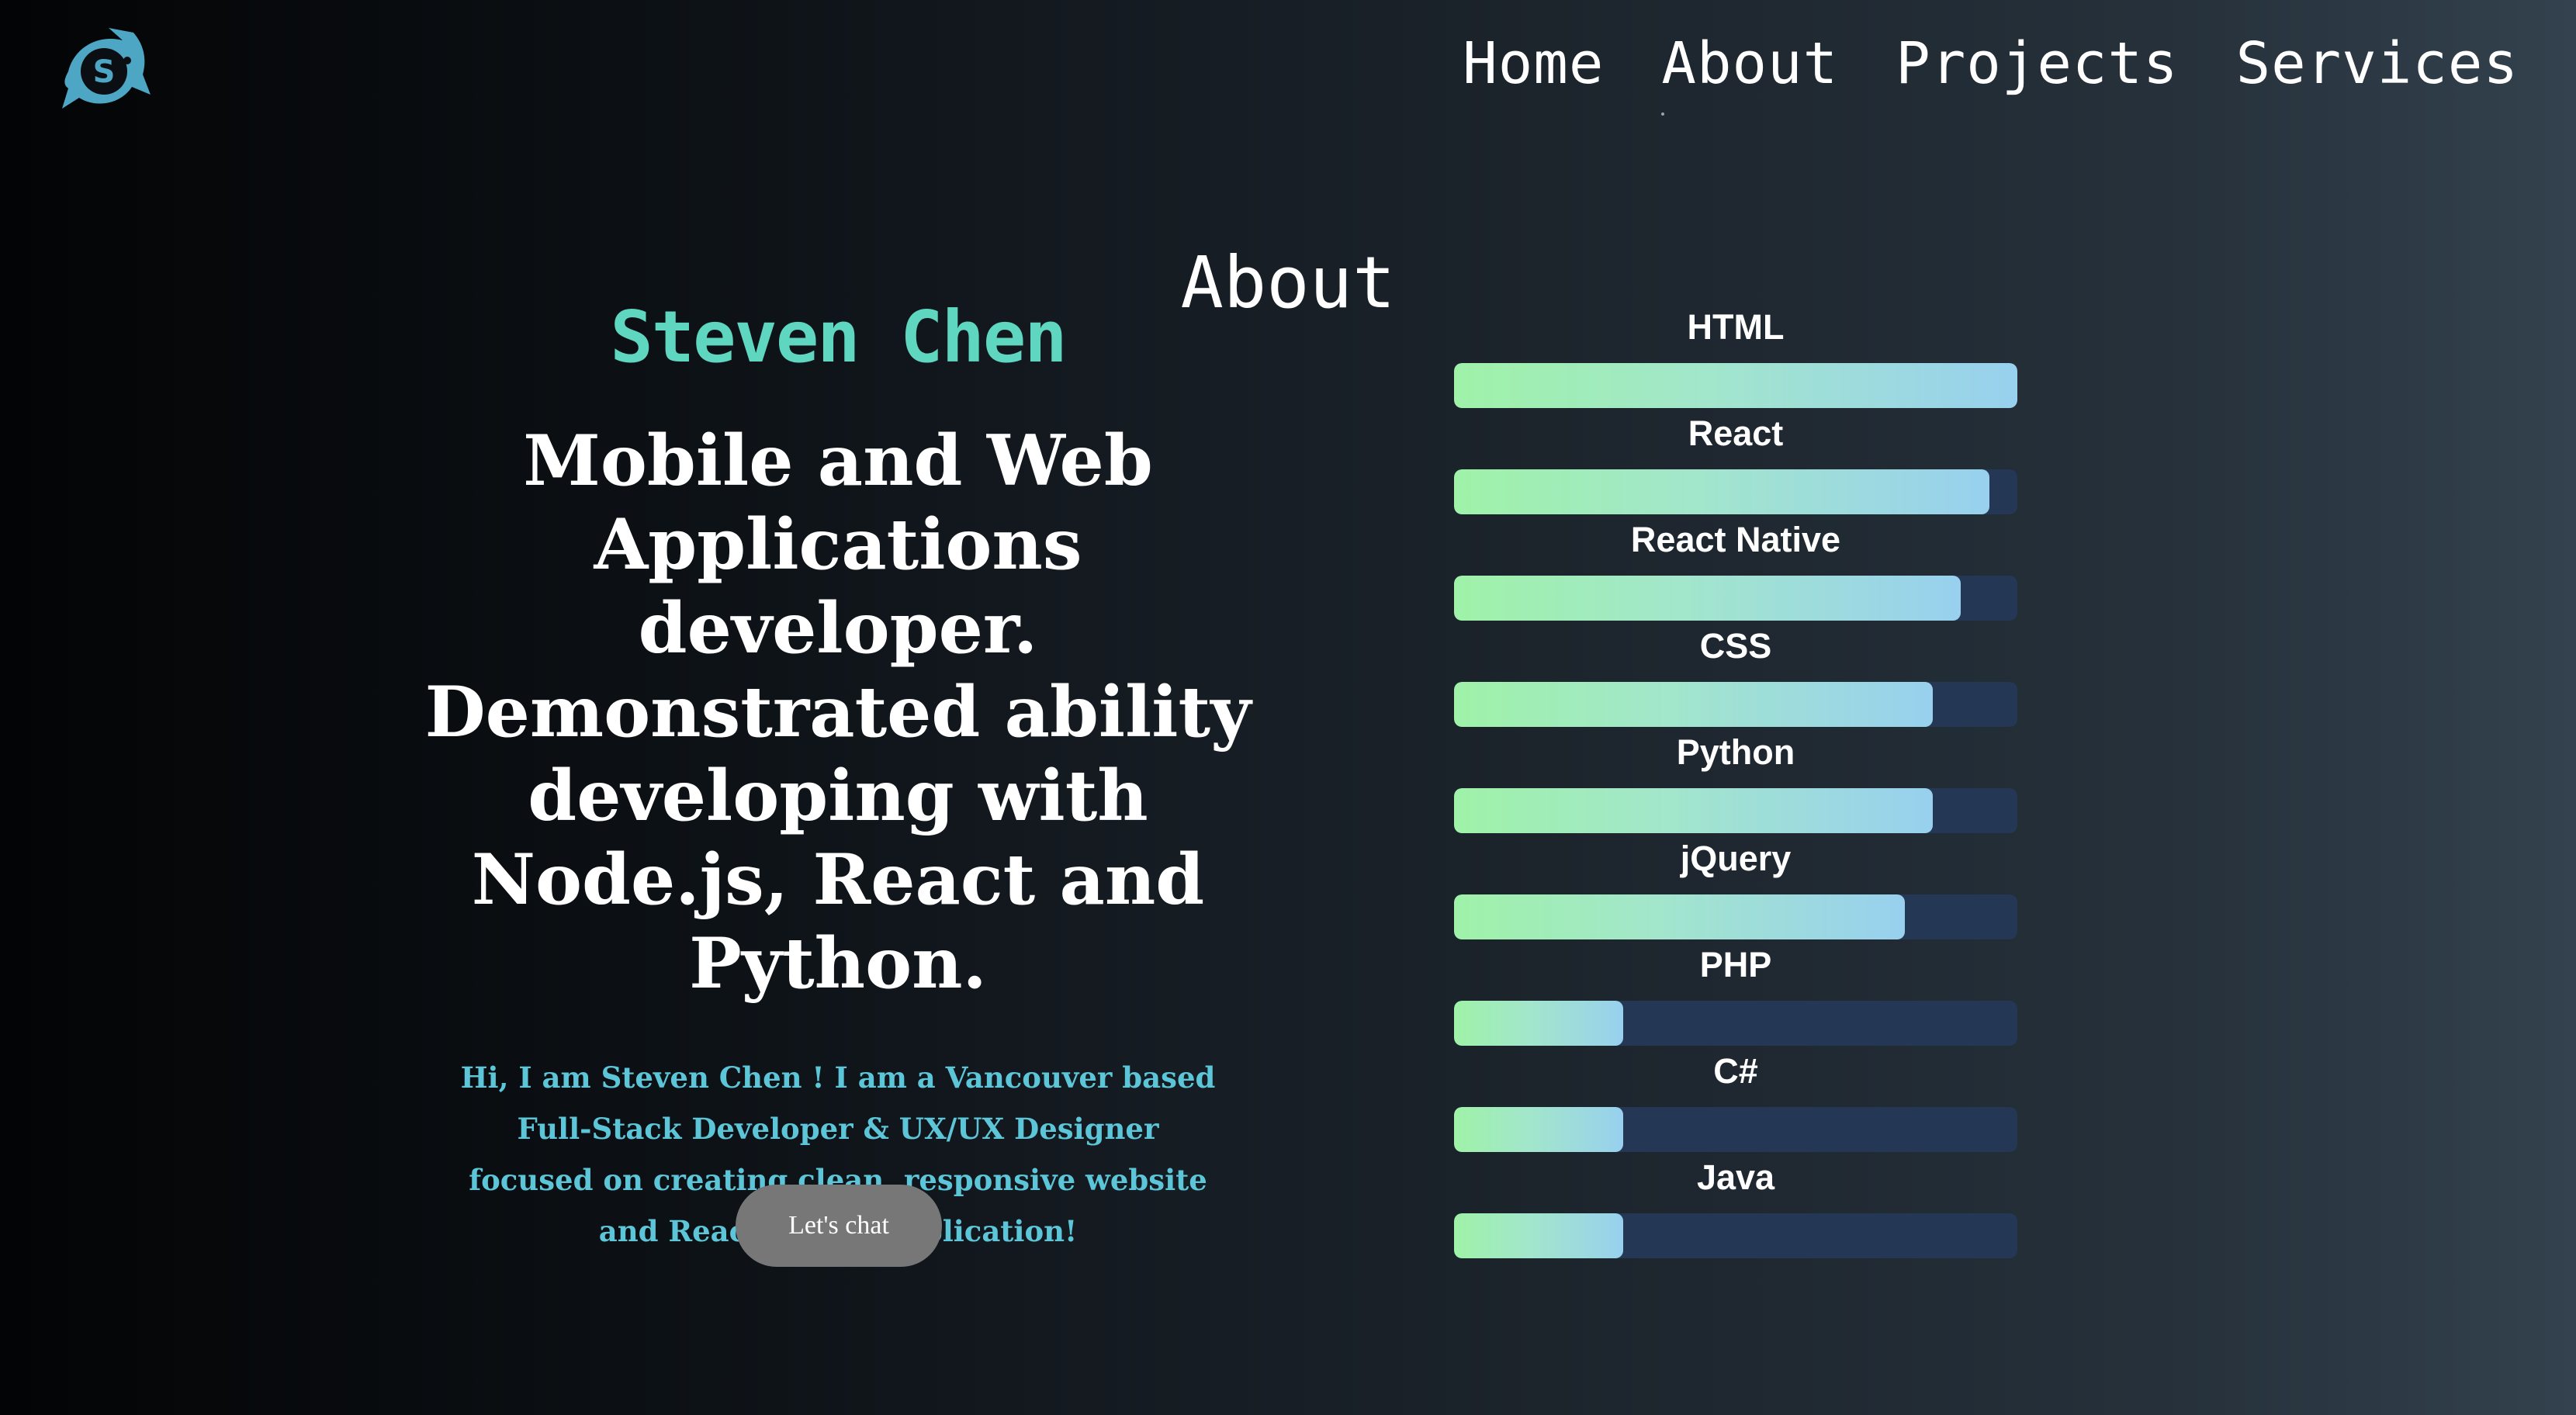 The width and height of the screenshot is (2576, 1415). I want to click on skill-label: React, so click(1736, 433).